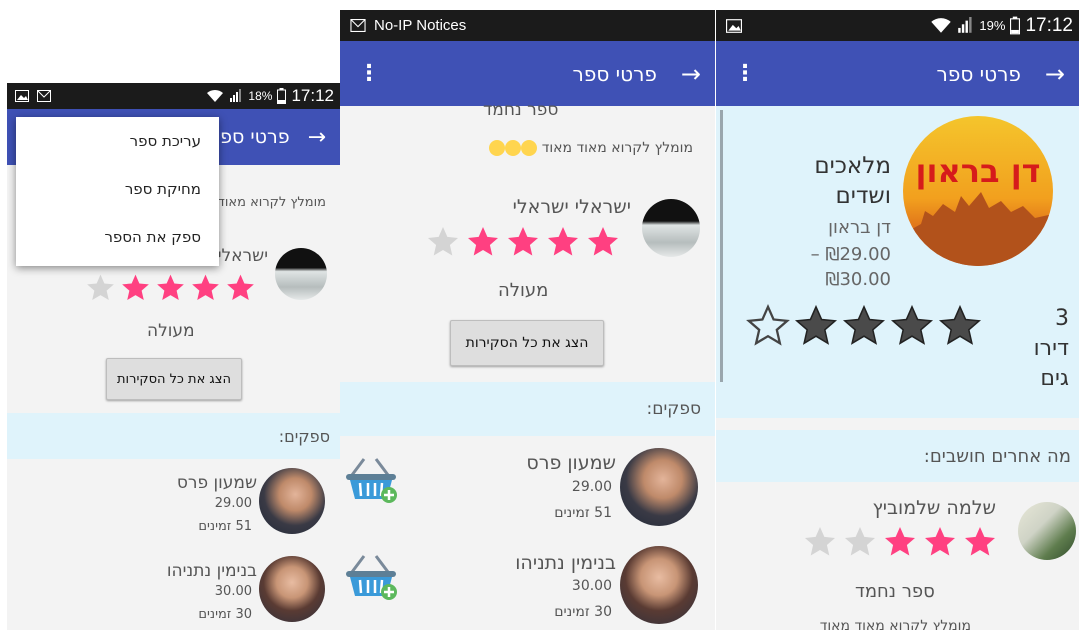 The width and height of the screenshot is (1079, 630). What do you see at coordinates (211, 571) in the screenshot?
I see `supplier-name: בנימין נתניהו` at bounding box center [211, 571].